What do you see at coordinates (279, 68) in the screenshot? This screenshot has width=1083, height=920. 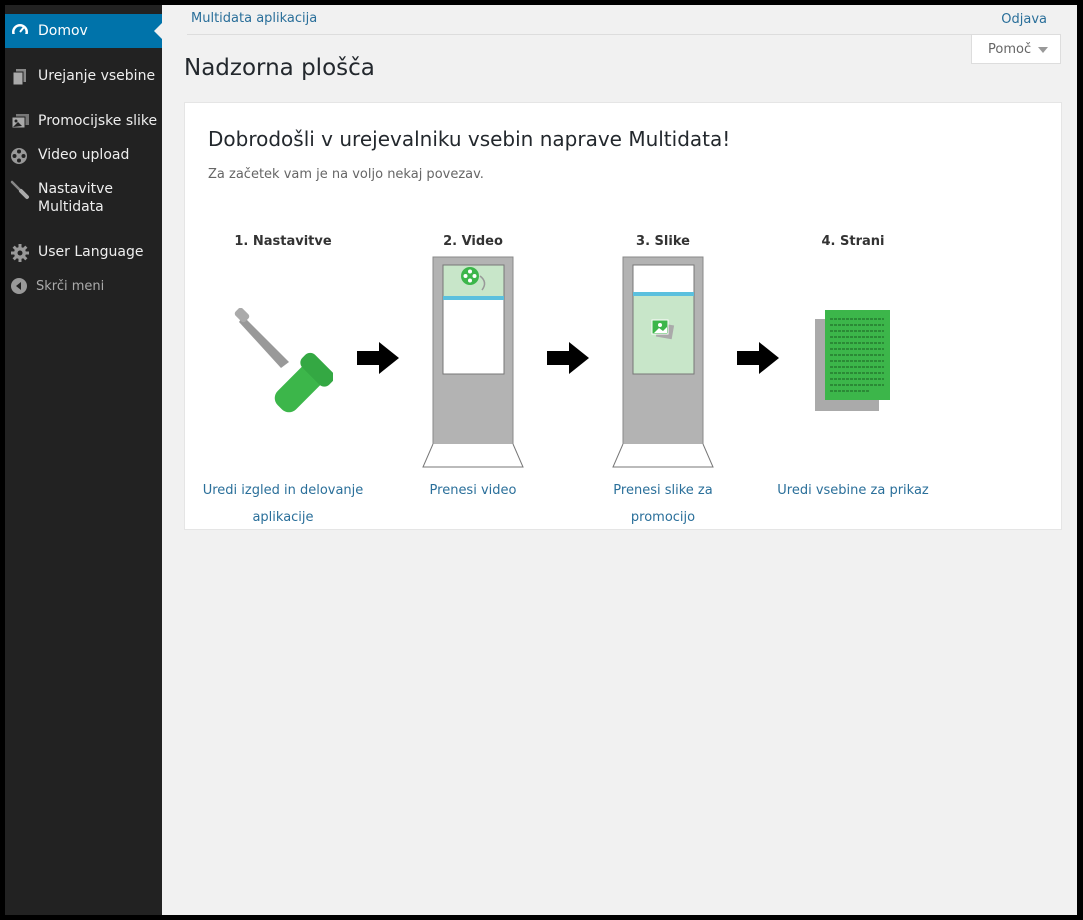 I see `page-title: Nadzorna plošča` at bounding box center [279, 68].